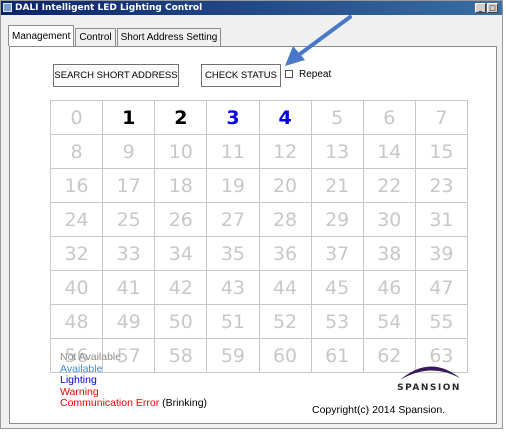 This screenshot has height=433, width=506. I want to click on tab-control: Control, so click(95, 37).